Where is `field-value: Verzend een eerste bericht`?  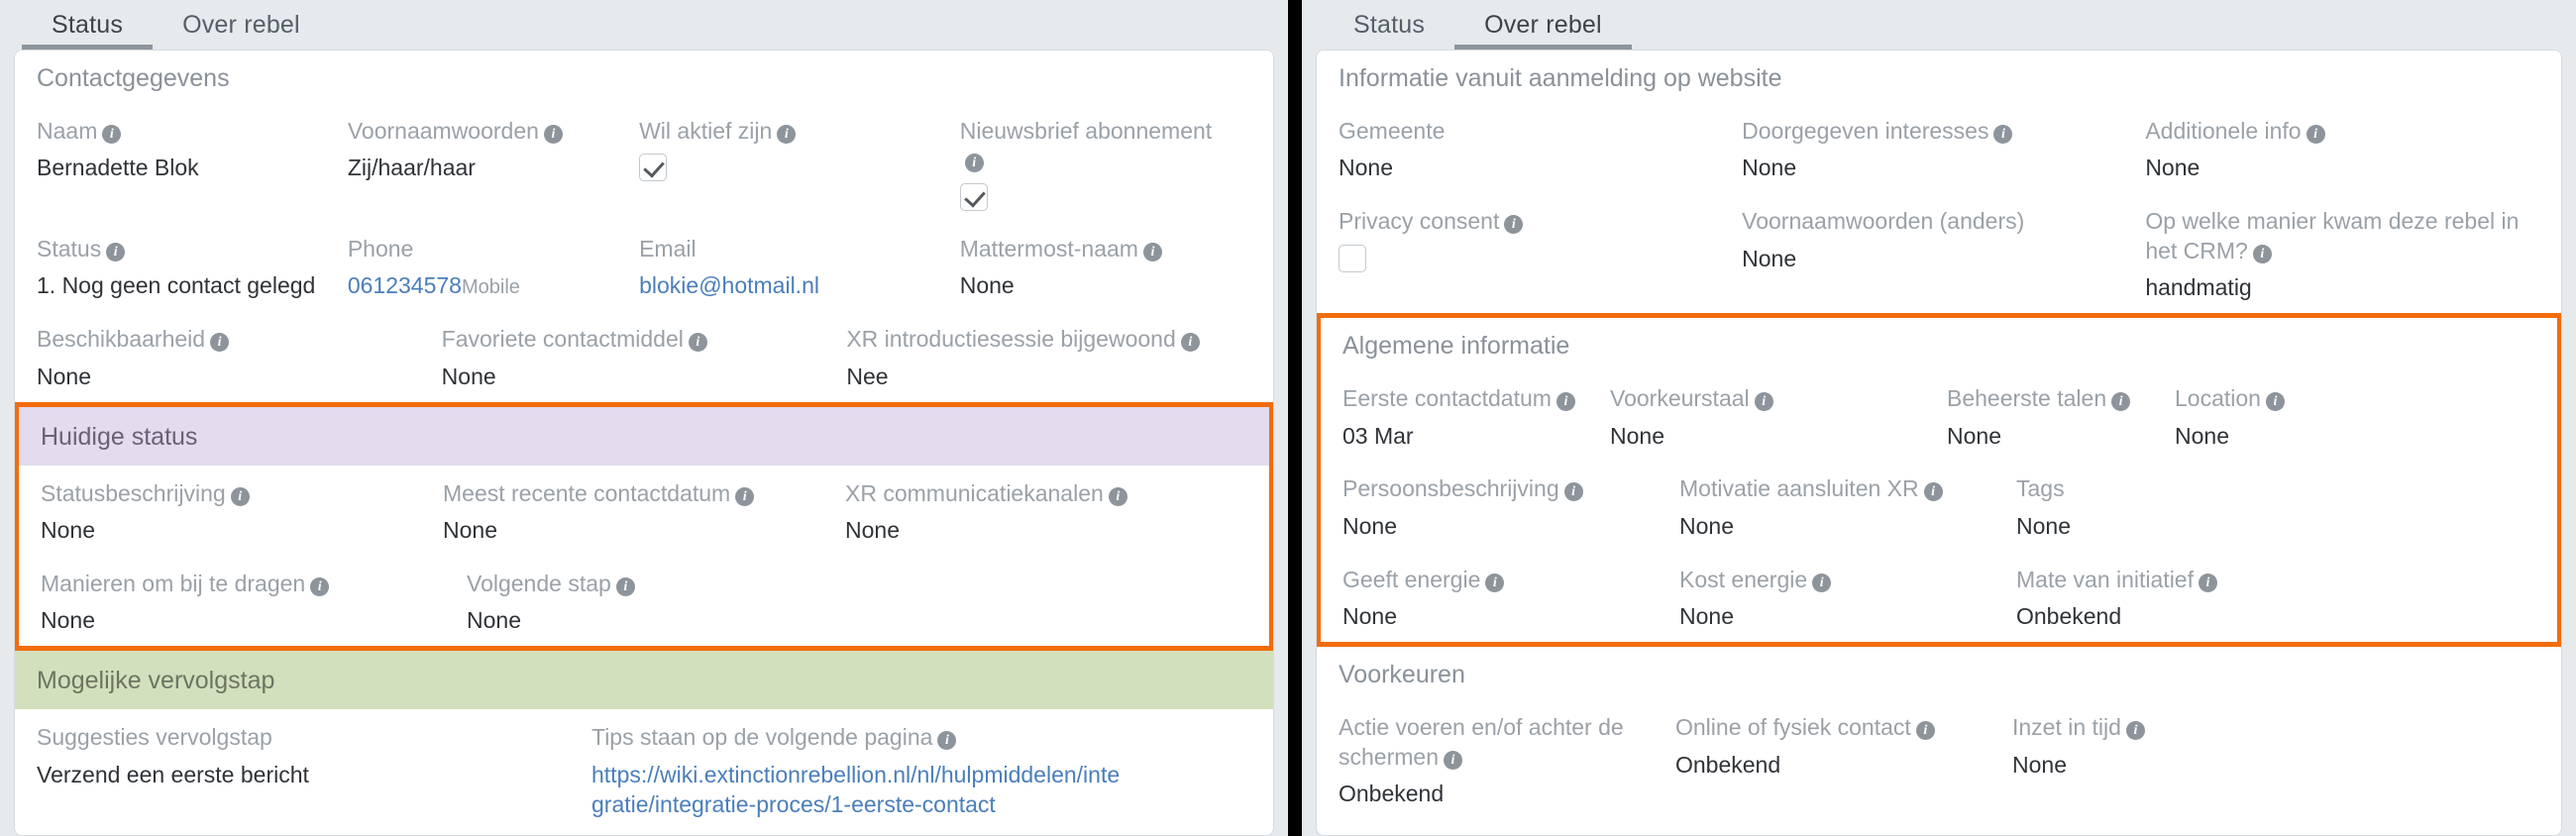
field-value: Verzend een eerste bericht is located at coordinates (173, 774).